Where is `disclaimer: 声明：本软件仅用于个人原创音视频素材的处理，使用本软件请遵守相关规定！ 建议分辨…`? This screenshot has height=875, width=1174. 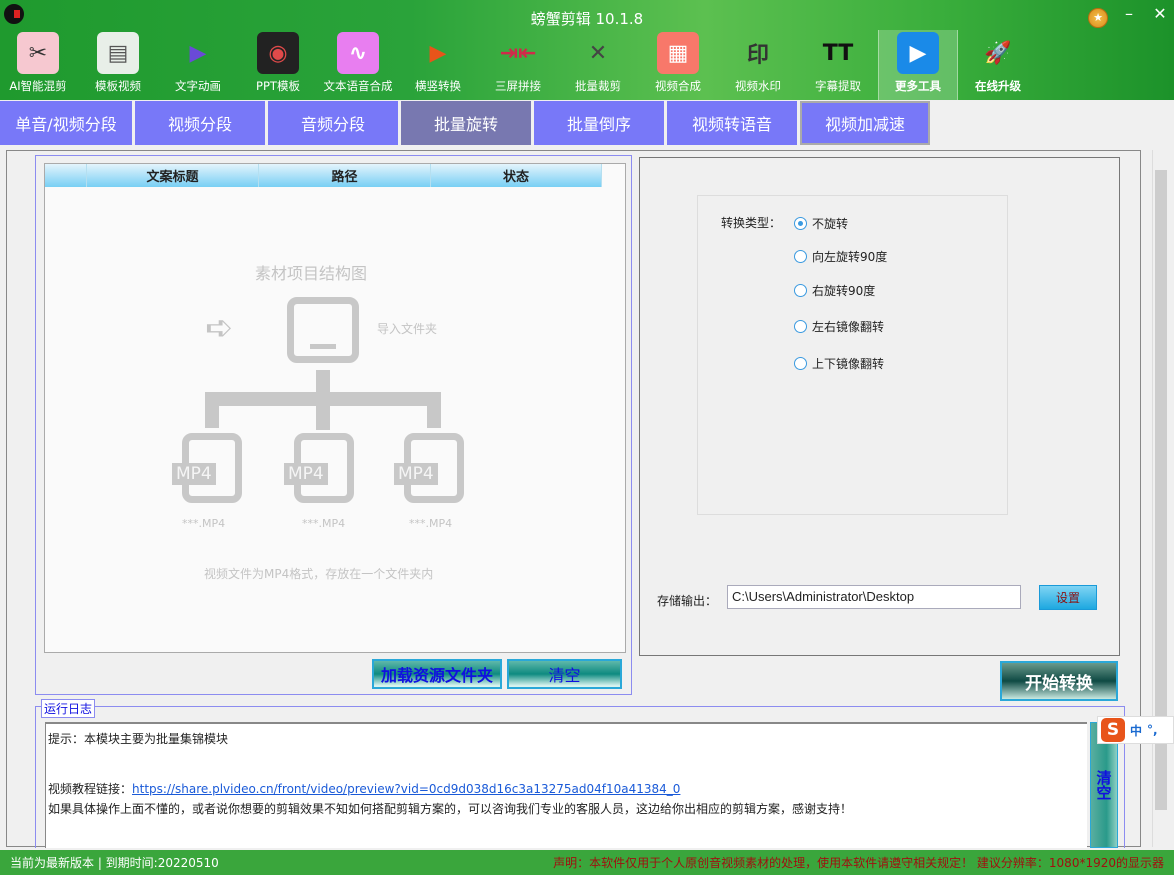 disclaimer: 声明：本软件仅用于个人原创音视频素材的处理，使用本软件请遵守相关规定！ 建议分辨… is located at coordinates (858, 863).